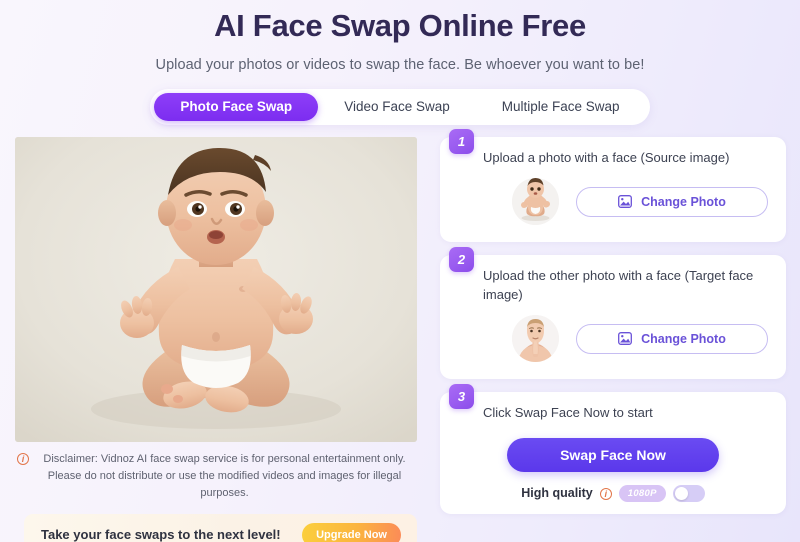  Describe the element at coordinates (683, 201) in the screenshot. I see `change-source-photo-label: Change Photo` at that location.